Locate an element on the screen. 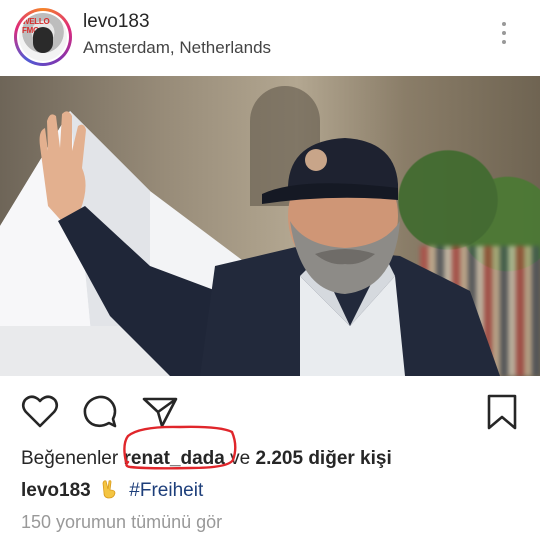  view-all-comments-link: 150 yorumun tümünü gör is located at coordinates (121, 522).